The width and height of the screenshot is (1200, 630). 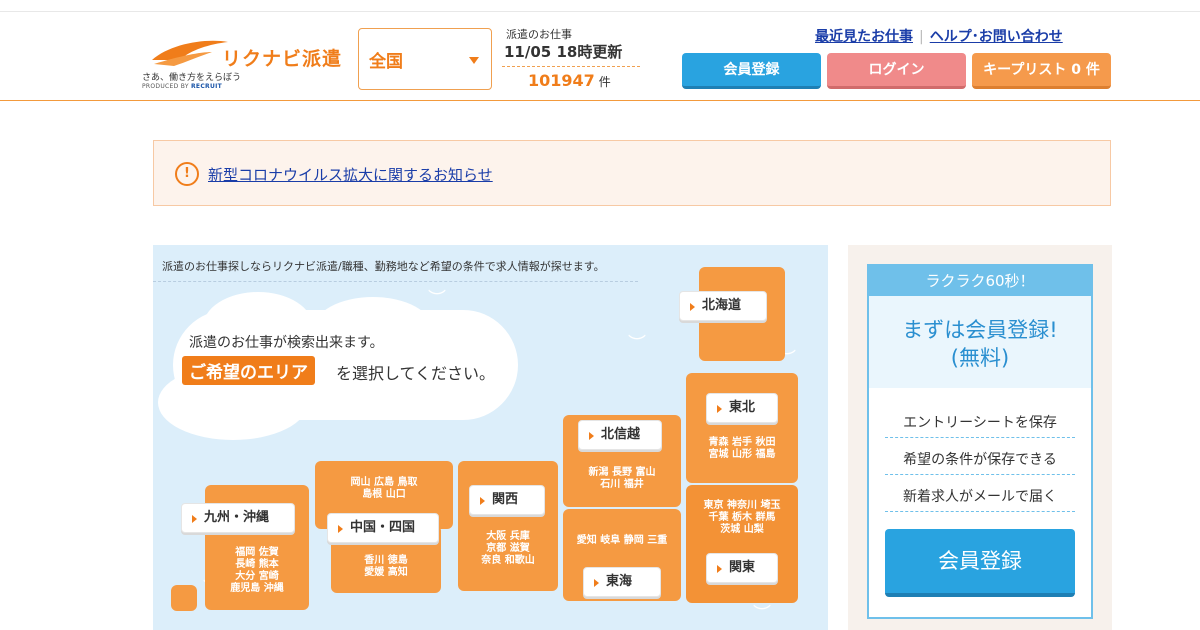 I want to click on register-button: 会員登録, so click(x=751, y=71).